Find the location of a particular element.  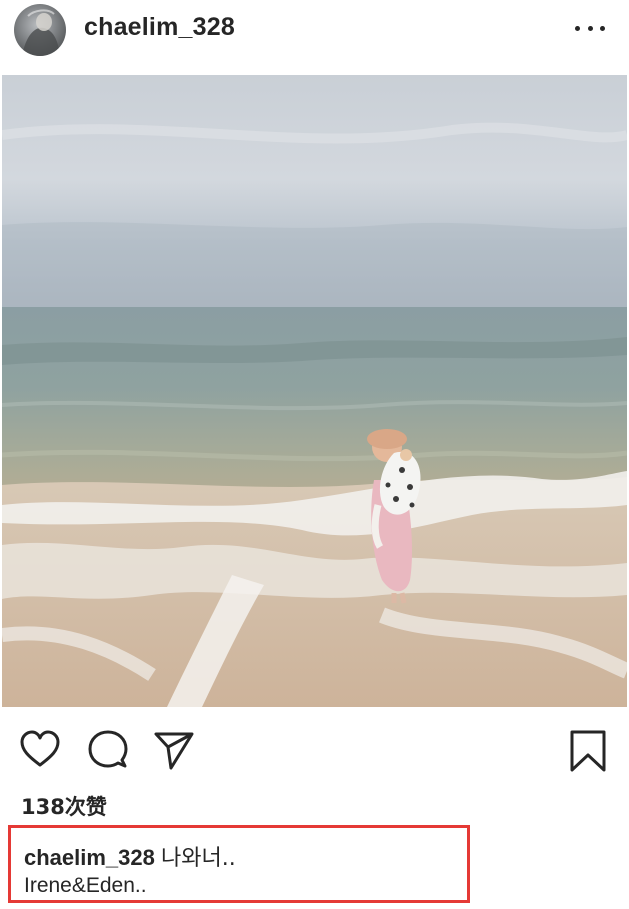

send-icon is located at coordinates (174, 750).